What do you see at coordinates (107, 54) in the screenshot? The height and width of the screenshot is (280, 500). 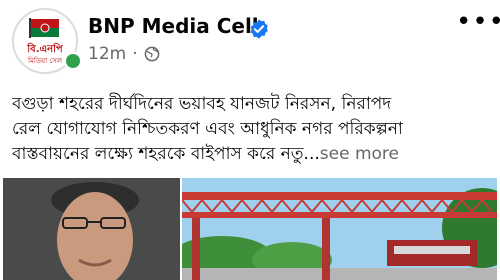 I see `post-timestamp: 12m` at bounding box center [107, 54].